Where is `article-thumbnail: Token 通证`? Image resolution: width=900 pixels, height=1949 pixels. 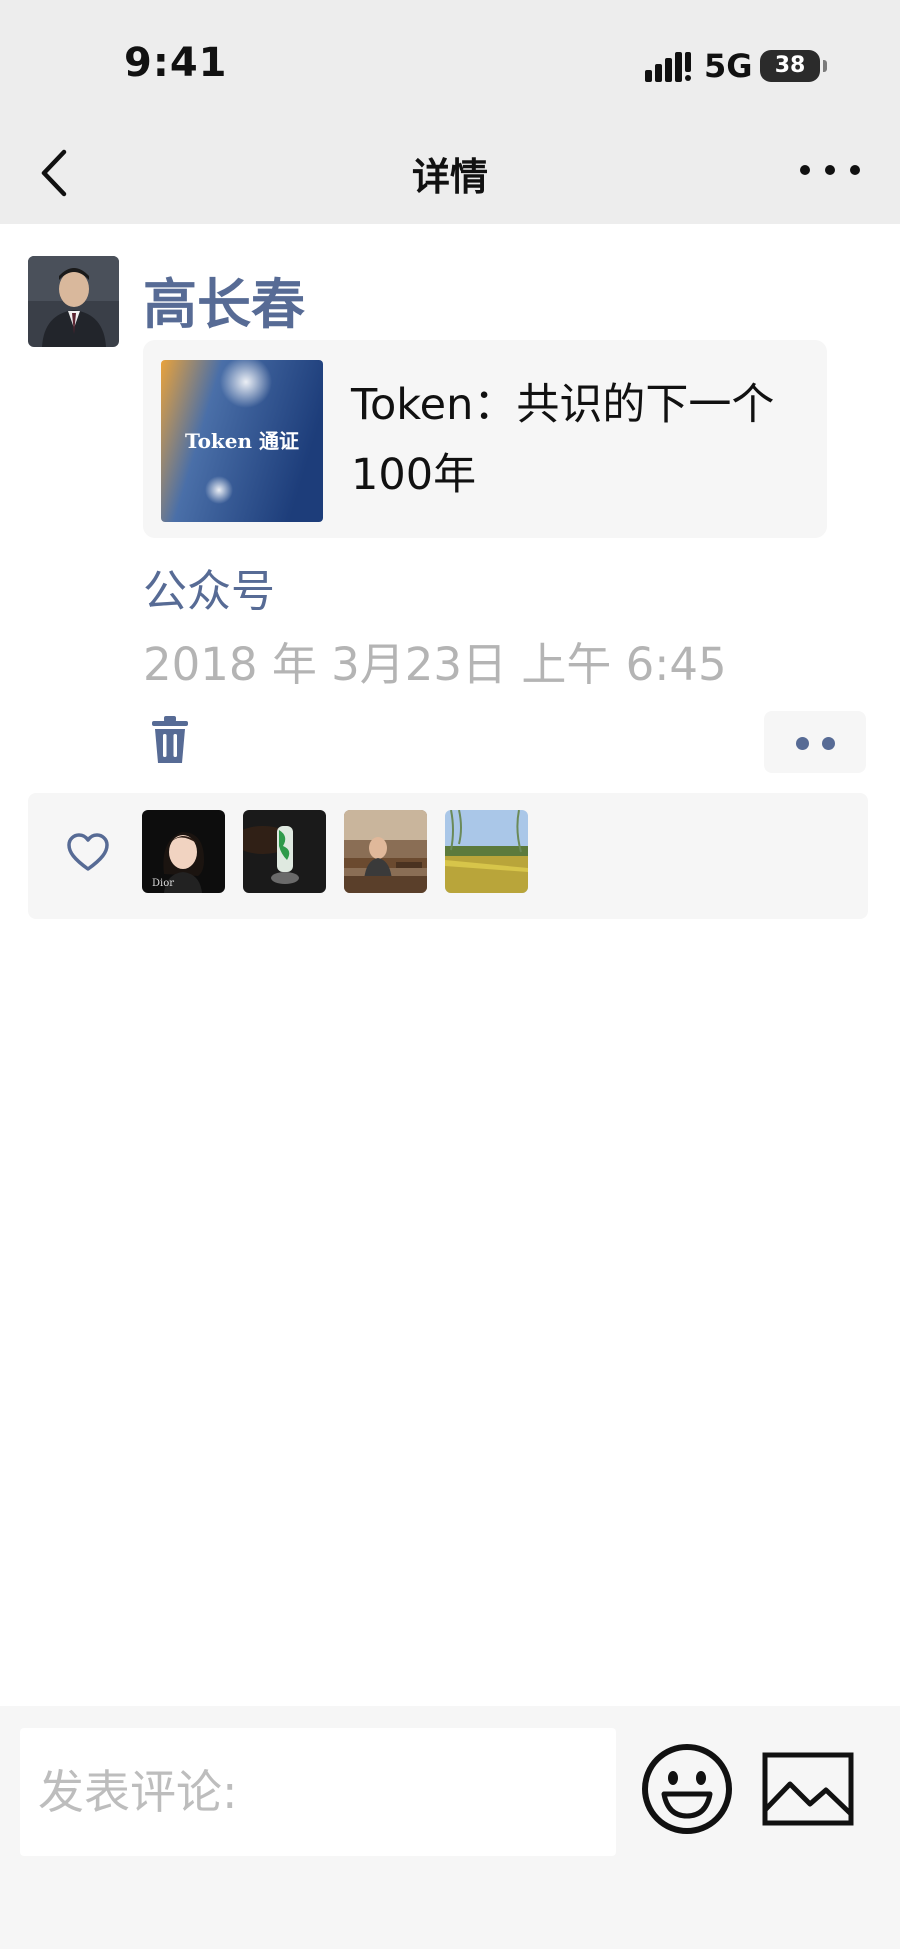 article-thumbnail: Token 通证 is located at coordinates (242, 441).